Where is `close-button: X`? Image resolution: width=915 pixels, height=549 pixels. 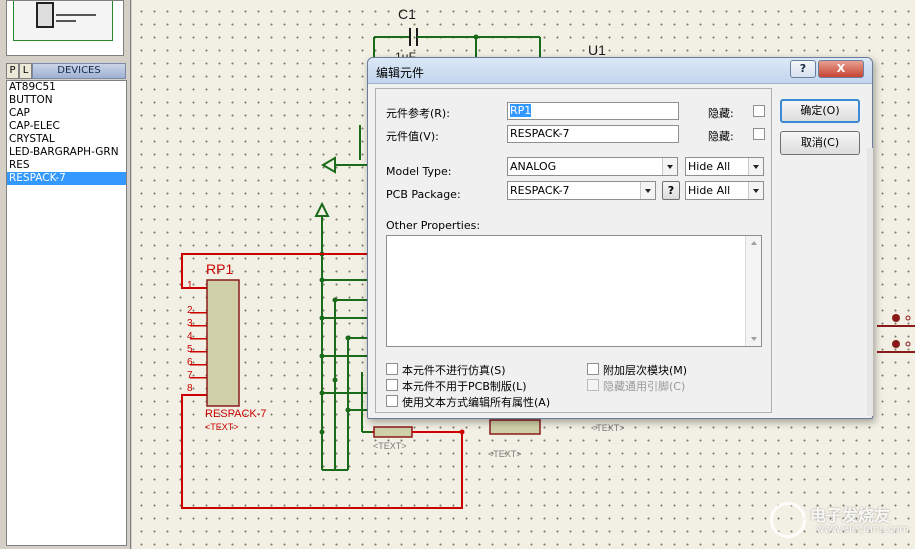 close-button: X is located at coordinates (841, 69).